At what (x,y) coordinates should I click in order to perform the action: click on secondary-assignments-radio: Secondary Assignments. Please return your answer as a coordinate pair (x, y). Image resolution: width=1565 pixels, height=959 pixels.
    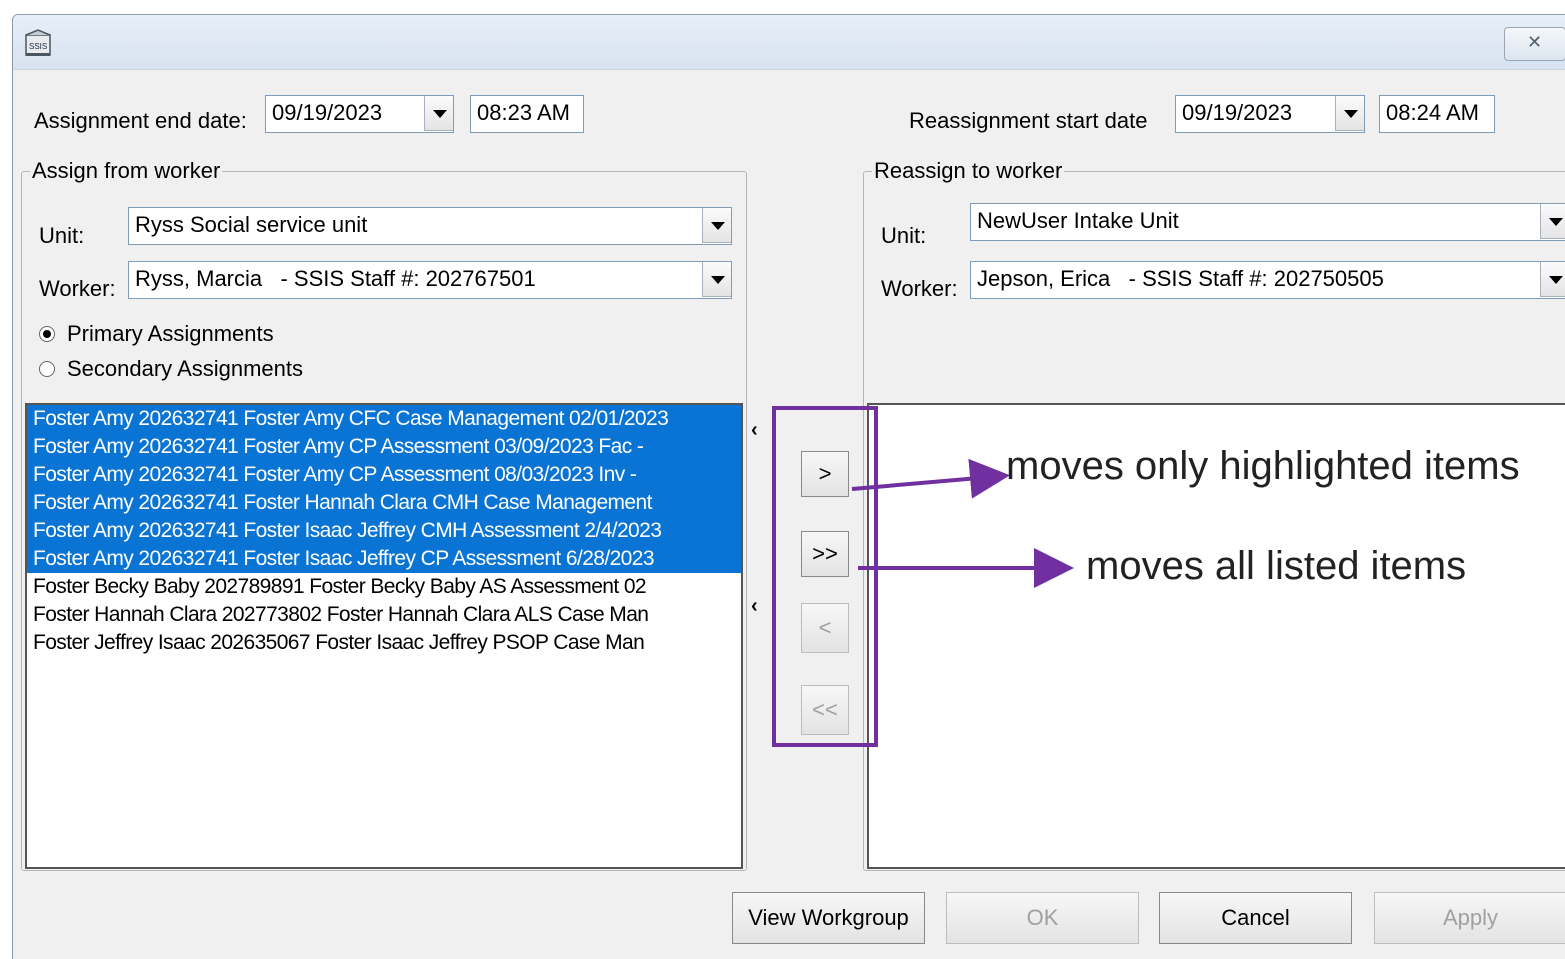
    Looking at the image, I should click on (171, 369).